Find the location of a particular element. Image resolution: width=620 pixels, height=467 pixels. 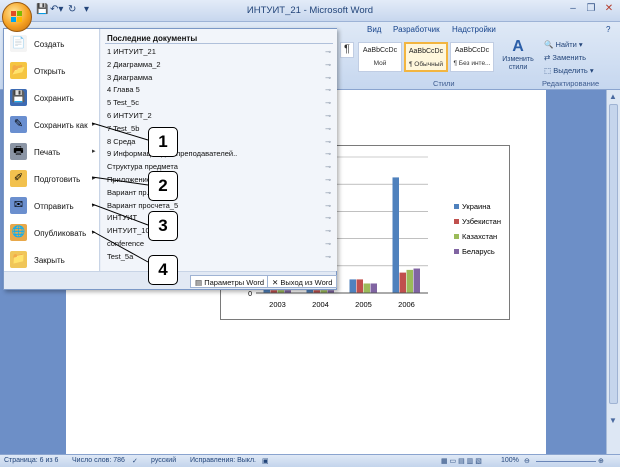

open-folder-icon: 📂 is located at coordinates (18, 70).